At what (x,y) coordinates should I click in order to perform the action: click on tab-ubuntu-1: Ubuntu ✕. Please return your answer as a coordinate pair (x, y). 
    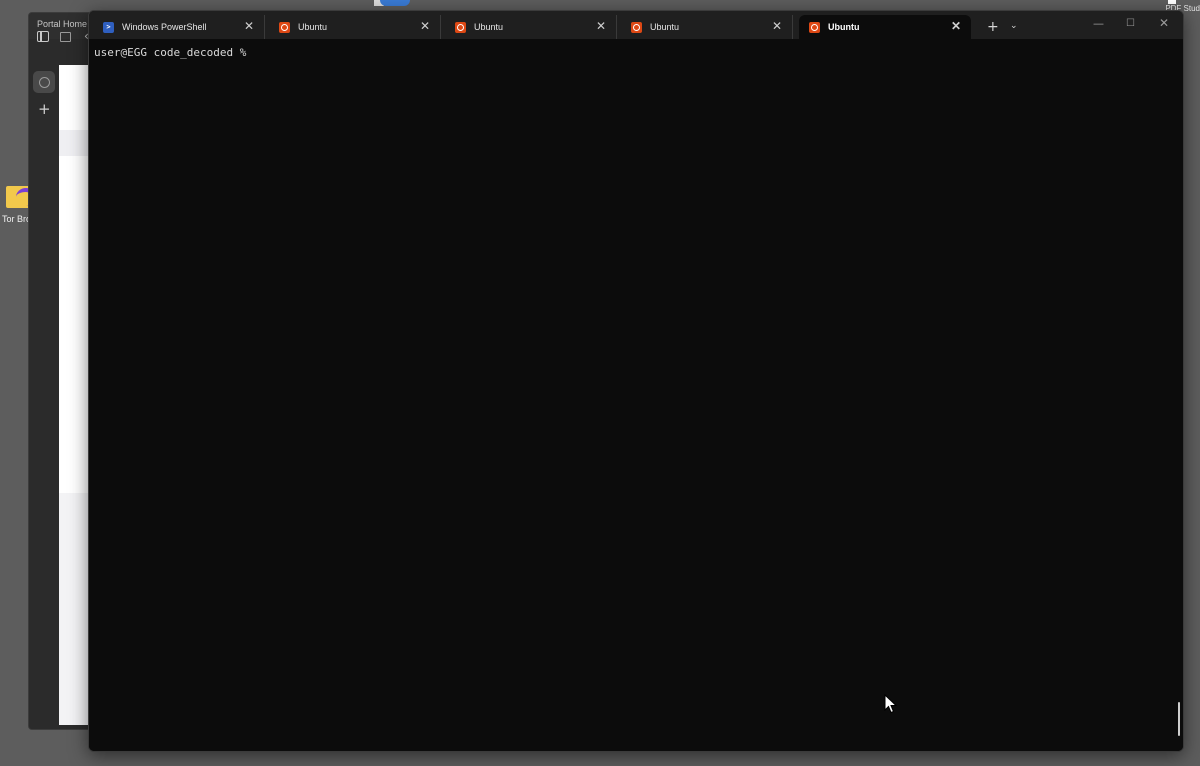
    Looking at the image, I should click on (355, 27).